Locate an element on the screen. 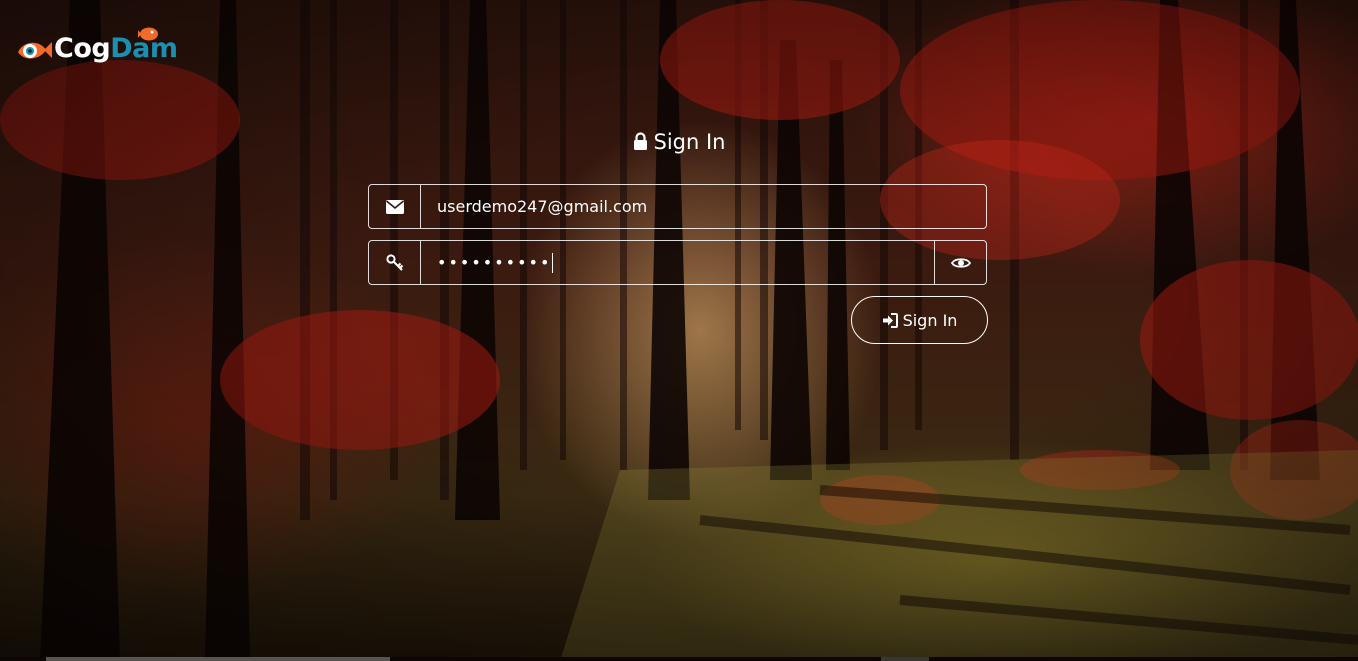 This screenshot has width=1358, height=661. logo-text-cog: Cog is located at coordinates (82, 48).